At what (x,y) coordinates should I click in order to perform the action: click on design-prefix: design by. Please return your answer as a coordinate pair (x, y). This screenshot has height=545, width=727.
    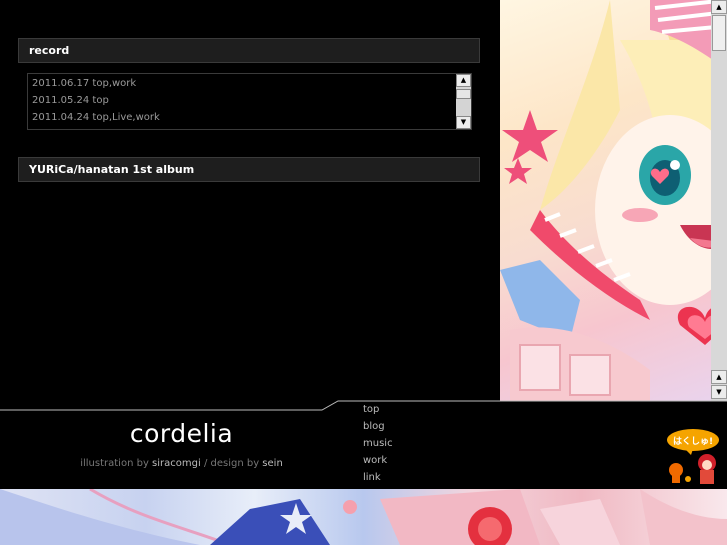
    Looking at the image, I should click on (236, 463).